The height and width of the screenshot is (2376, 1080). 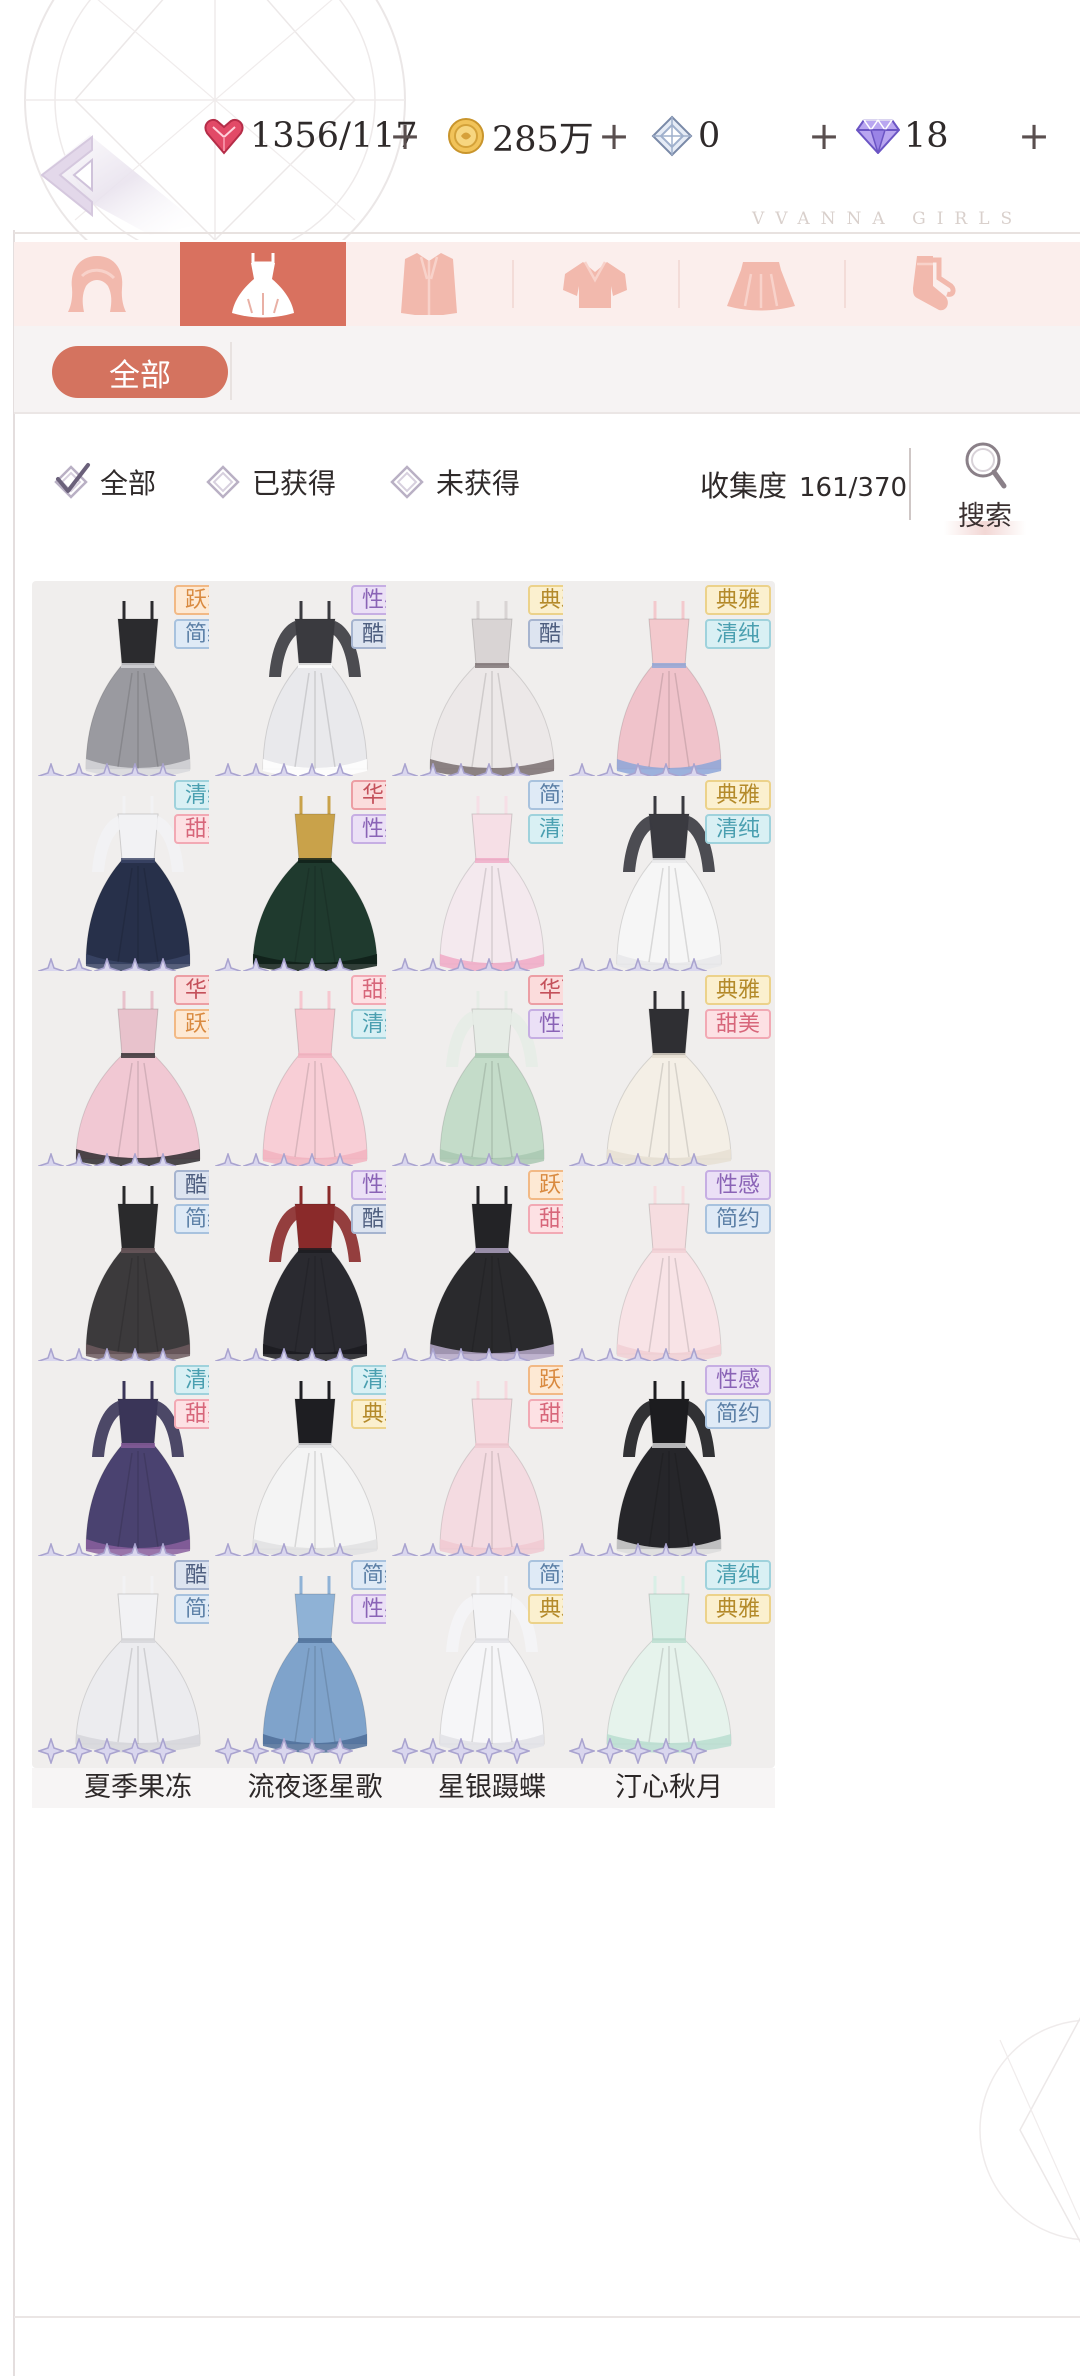 I want to click on filter-unowned: 未获得, so click(x=453, y=482).